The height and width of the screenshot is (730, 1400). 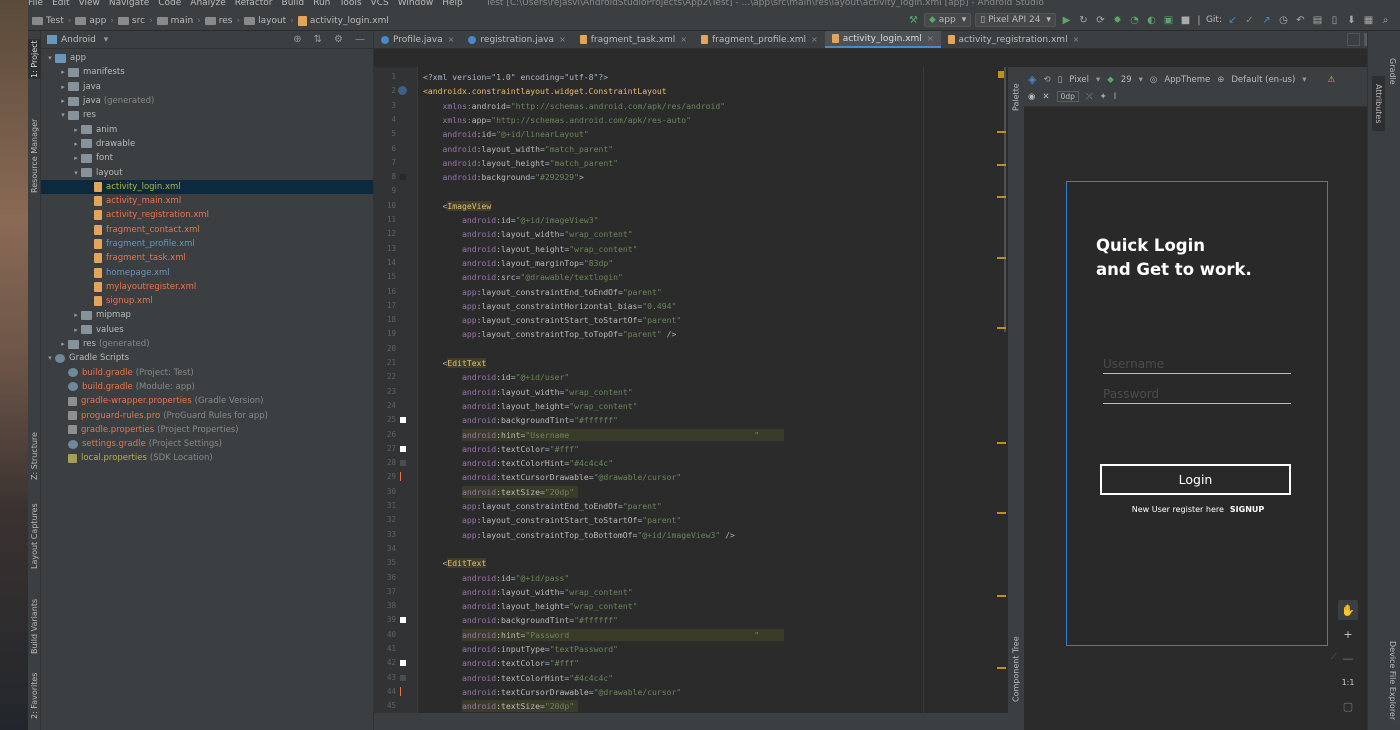 What do you see at coordinates (1134, 20) in the screenshot?
I see `profile-icon: ◔` at bounding box center [1134, 20].